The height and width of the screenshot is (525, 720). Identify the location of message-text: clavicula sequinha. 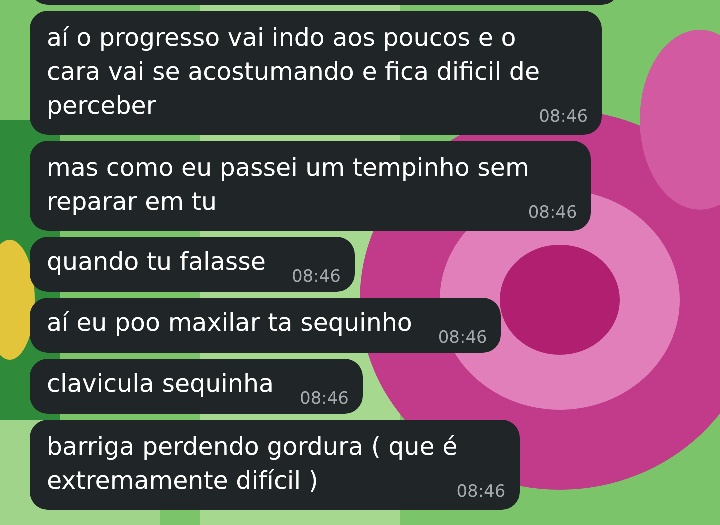
(160, 384).